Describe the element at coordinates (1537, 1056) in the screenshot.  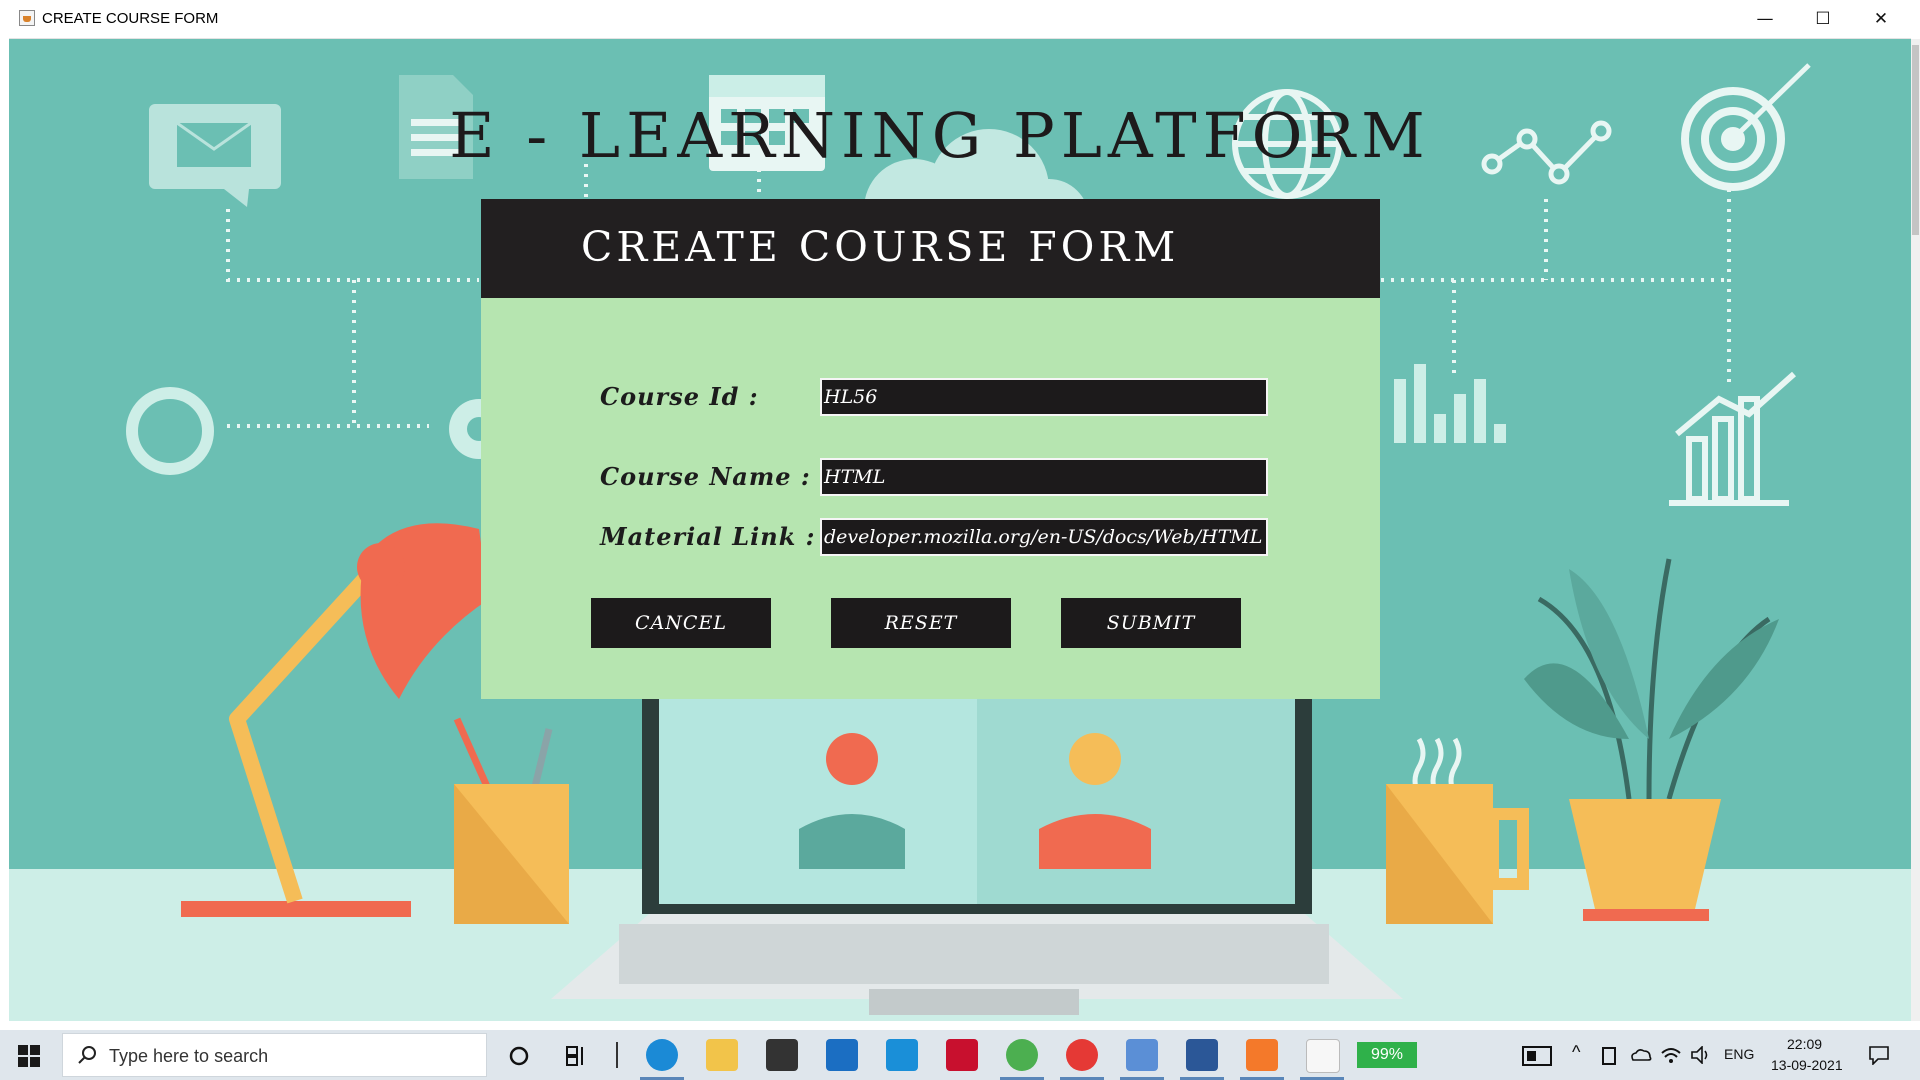
I see `news-icon` at that location.